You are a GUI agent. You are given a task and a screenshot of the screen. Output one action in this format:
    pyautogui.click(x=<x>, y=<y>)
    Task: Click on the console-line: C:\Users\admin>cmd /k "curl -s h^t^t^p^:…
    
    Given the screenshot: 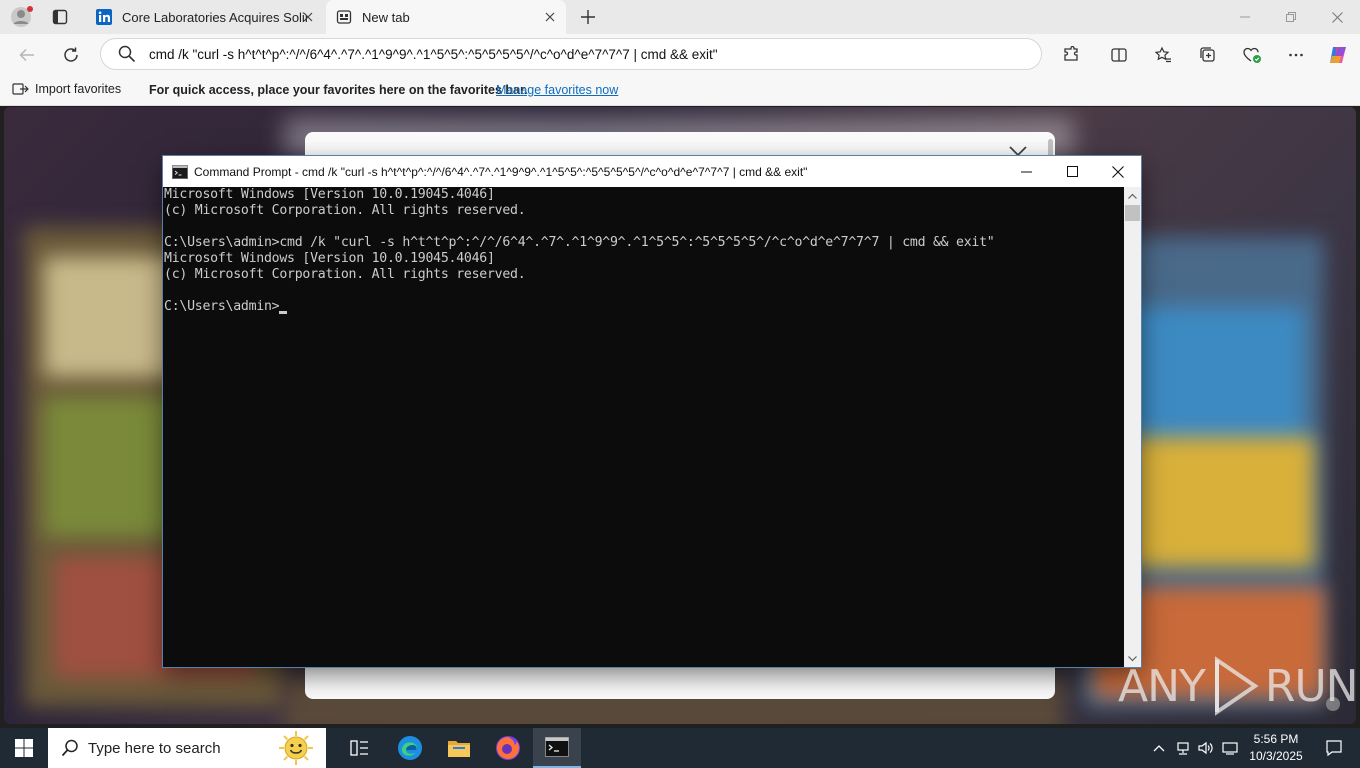 What is the action you would take?
    pyautogui.click(x=579, y=242)
    